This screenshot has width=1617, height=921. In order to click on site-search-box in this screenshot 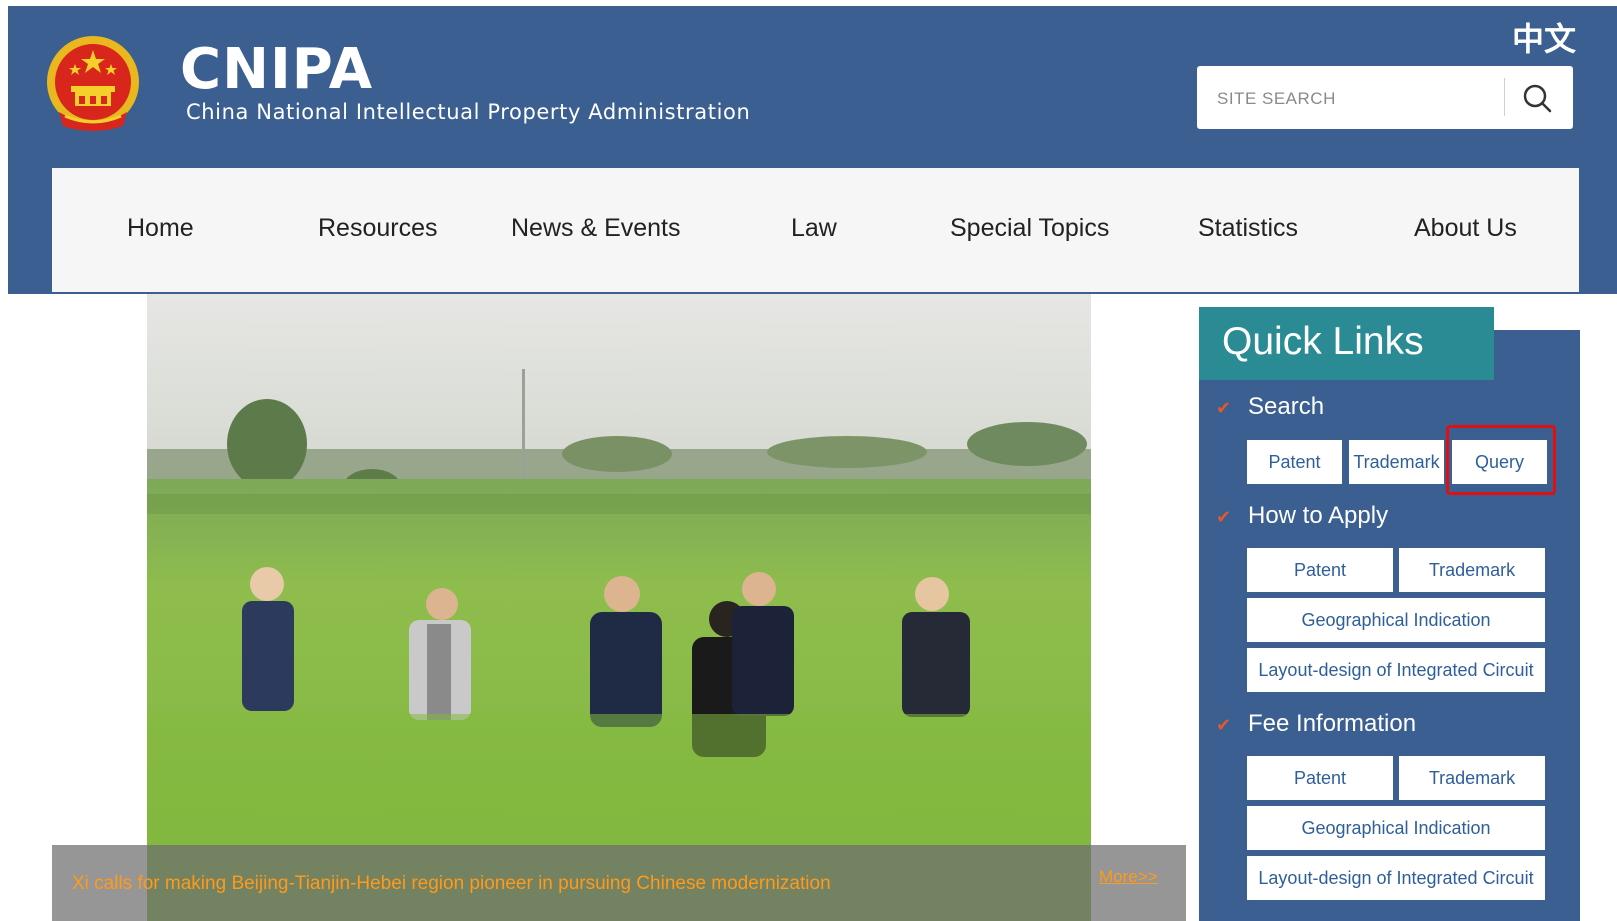, I will do `click(1385, 97)`.